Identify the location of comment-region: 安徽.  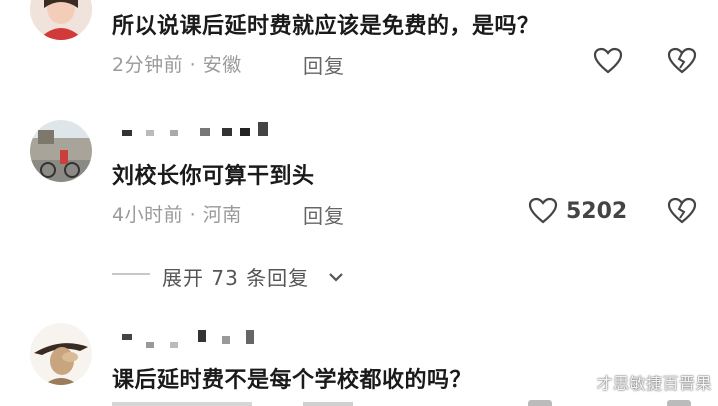
(222, 65).